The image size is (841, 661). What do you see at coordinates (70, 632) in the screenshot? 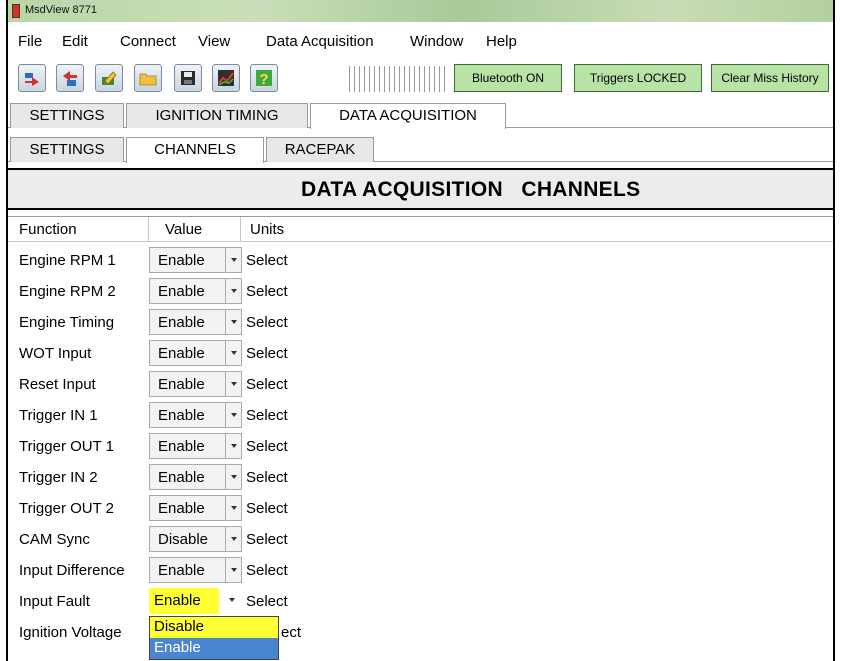
I see `row-function: Ignition Voltage` at bounding box center [70, 632].